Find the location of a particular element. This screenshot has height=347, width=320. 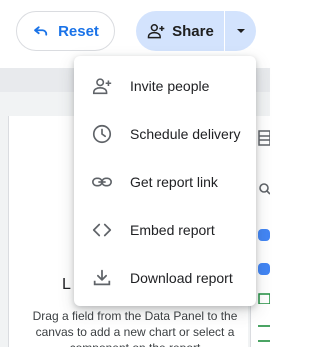

share-button: Share is located at coordinates (180, 31).